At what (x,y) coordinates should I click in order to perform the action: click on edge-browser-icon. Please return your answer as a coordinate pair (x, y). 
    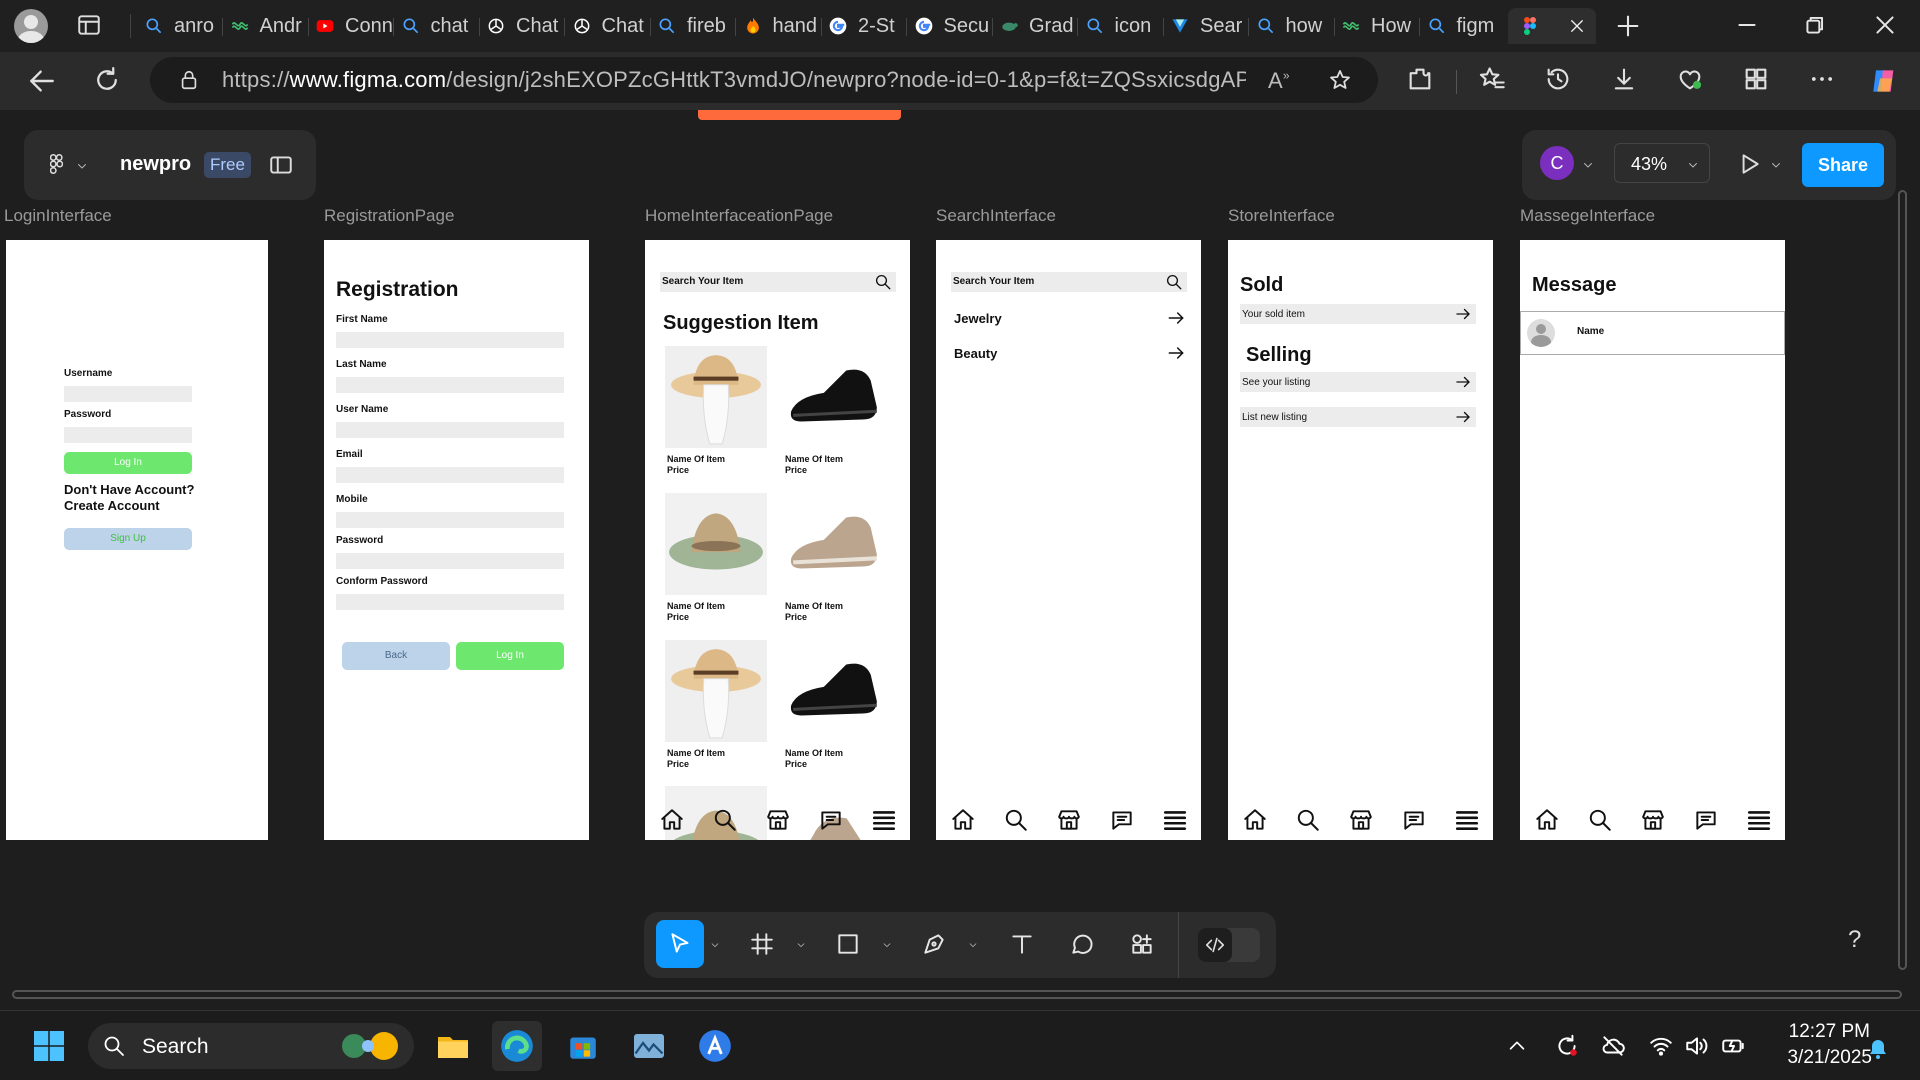
    Looking at the image, I should click on (517, 1046).